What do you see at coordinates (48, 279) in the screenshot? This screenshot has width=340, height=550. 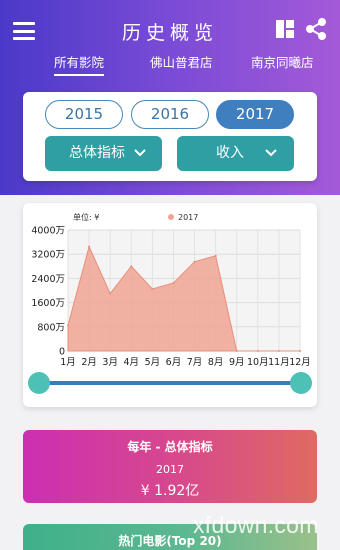 I see `y-tick-label: 2400万` at bounding box center [48, 279].